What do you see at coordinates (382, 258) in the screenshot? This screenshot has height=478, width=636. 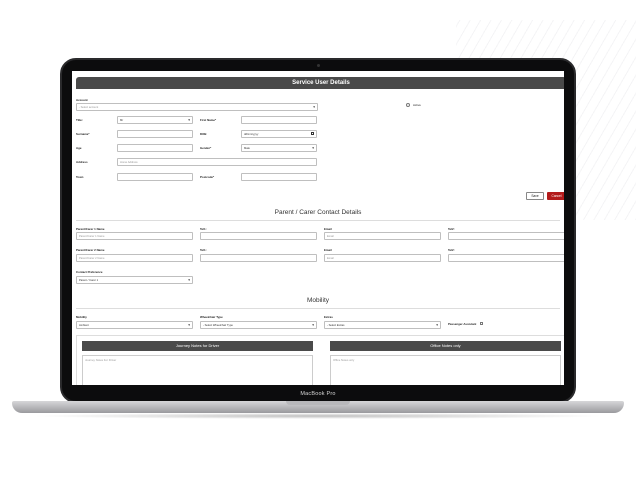 I see `carer2-email-input: Email` at bounding box center [382, 258].